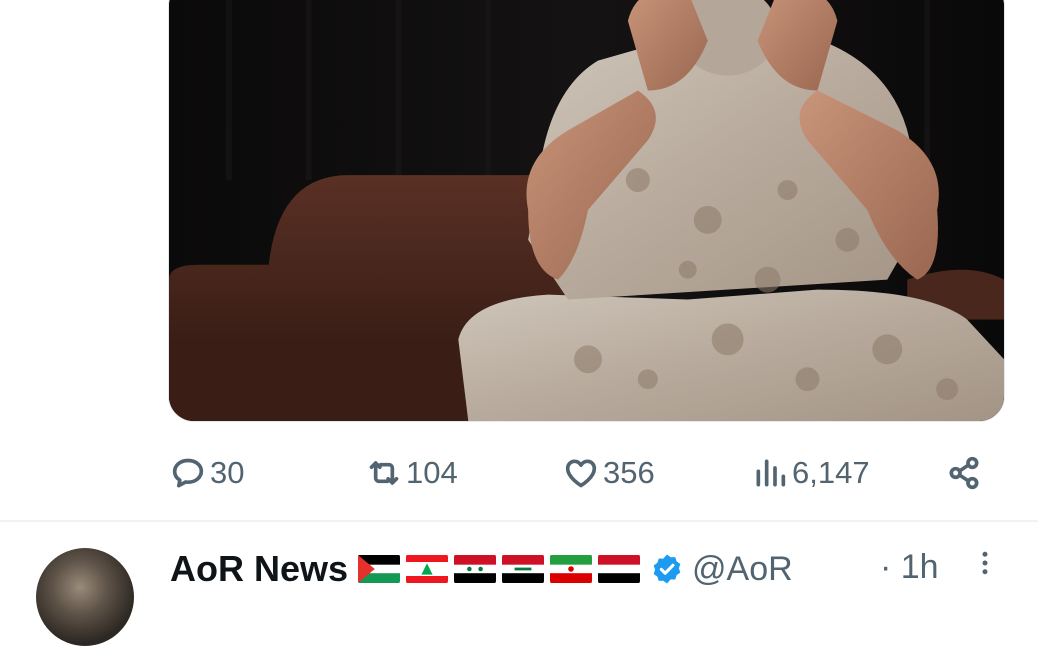 The height and width of the screenshot is (646, 1038). Describe the element at coordinates (384, 473) in the screenshot. I see `retweet-arrows-icon` at that location.